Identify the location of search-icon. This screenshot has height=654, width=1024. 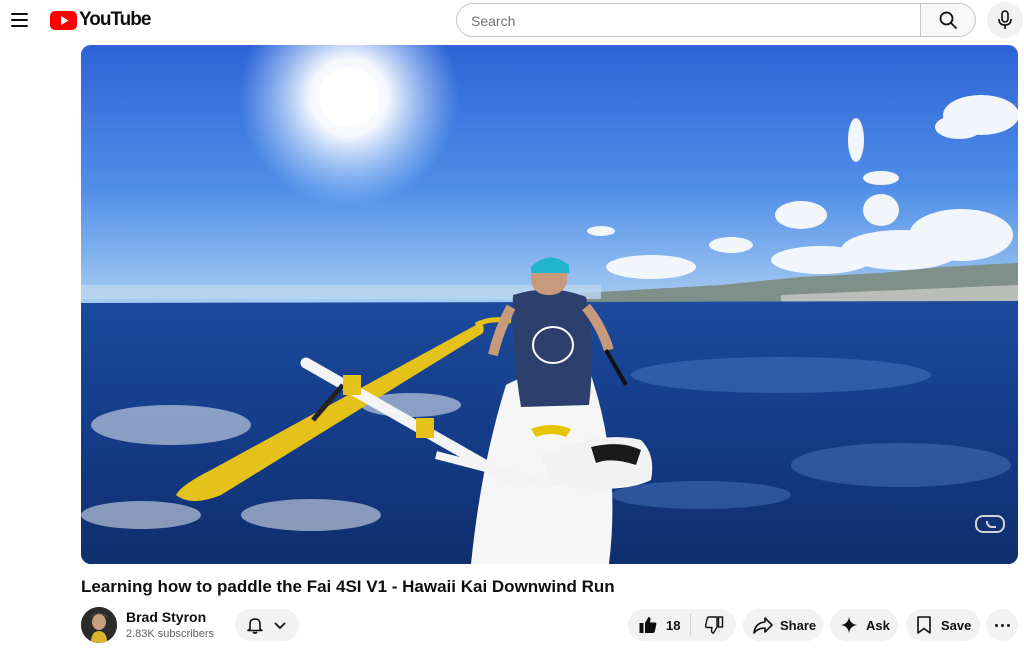
(948, 20).